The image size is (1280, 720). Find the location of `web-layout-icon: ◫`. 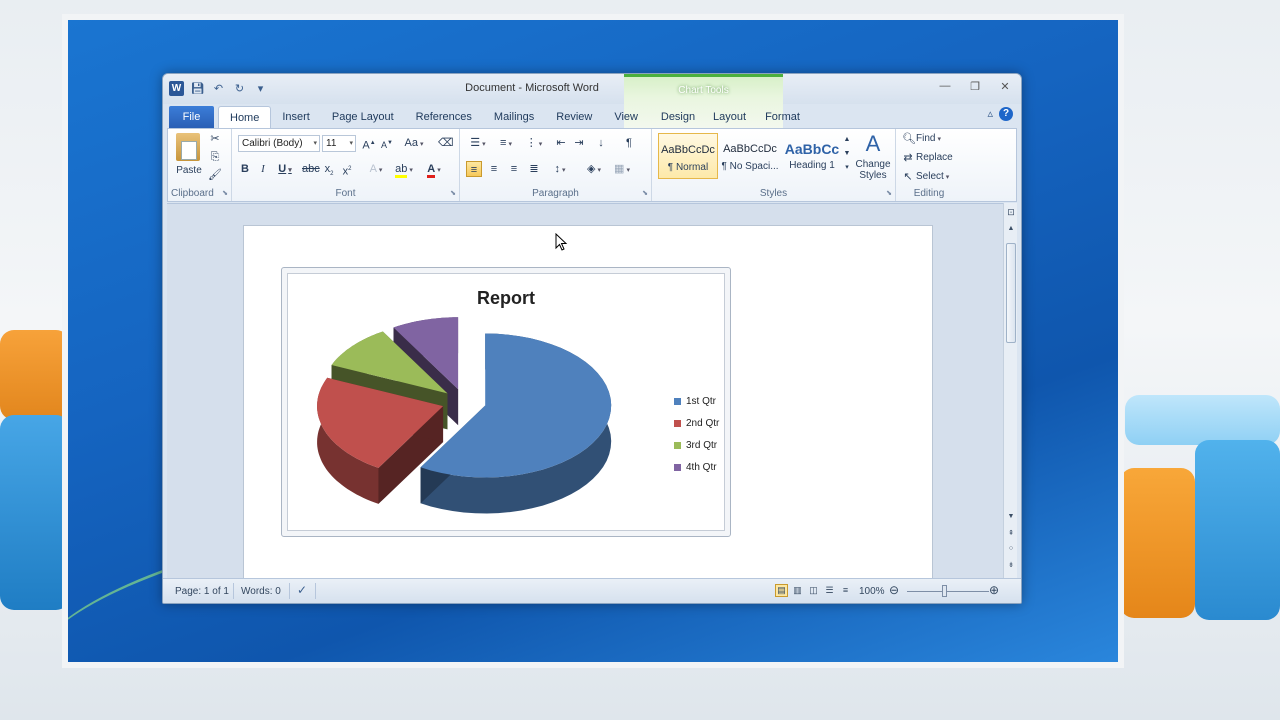

web-layout-icon: ◫ is located at coordinates (813, 590).